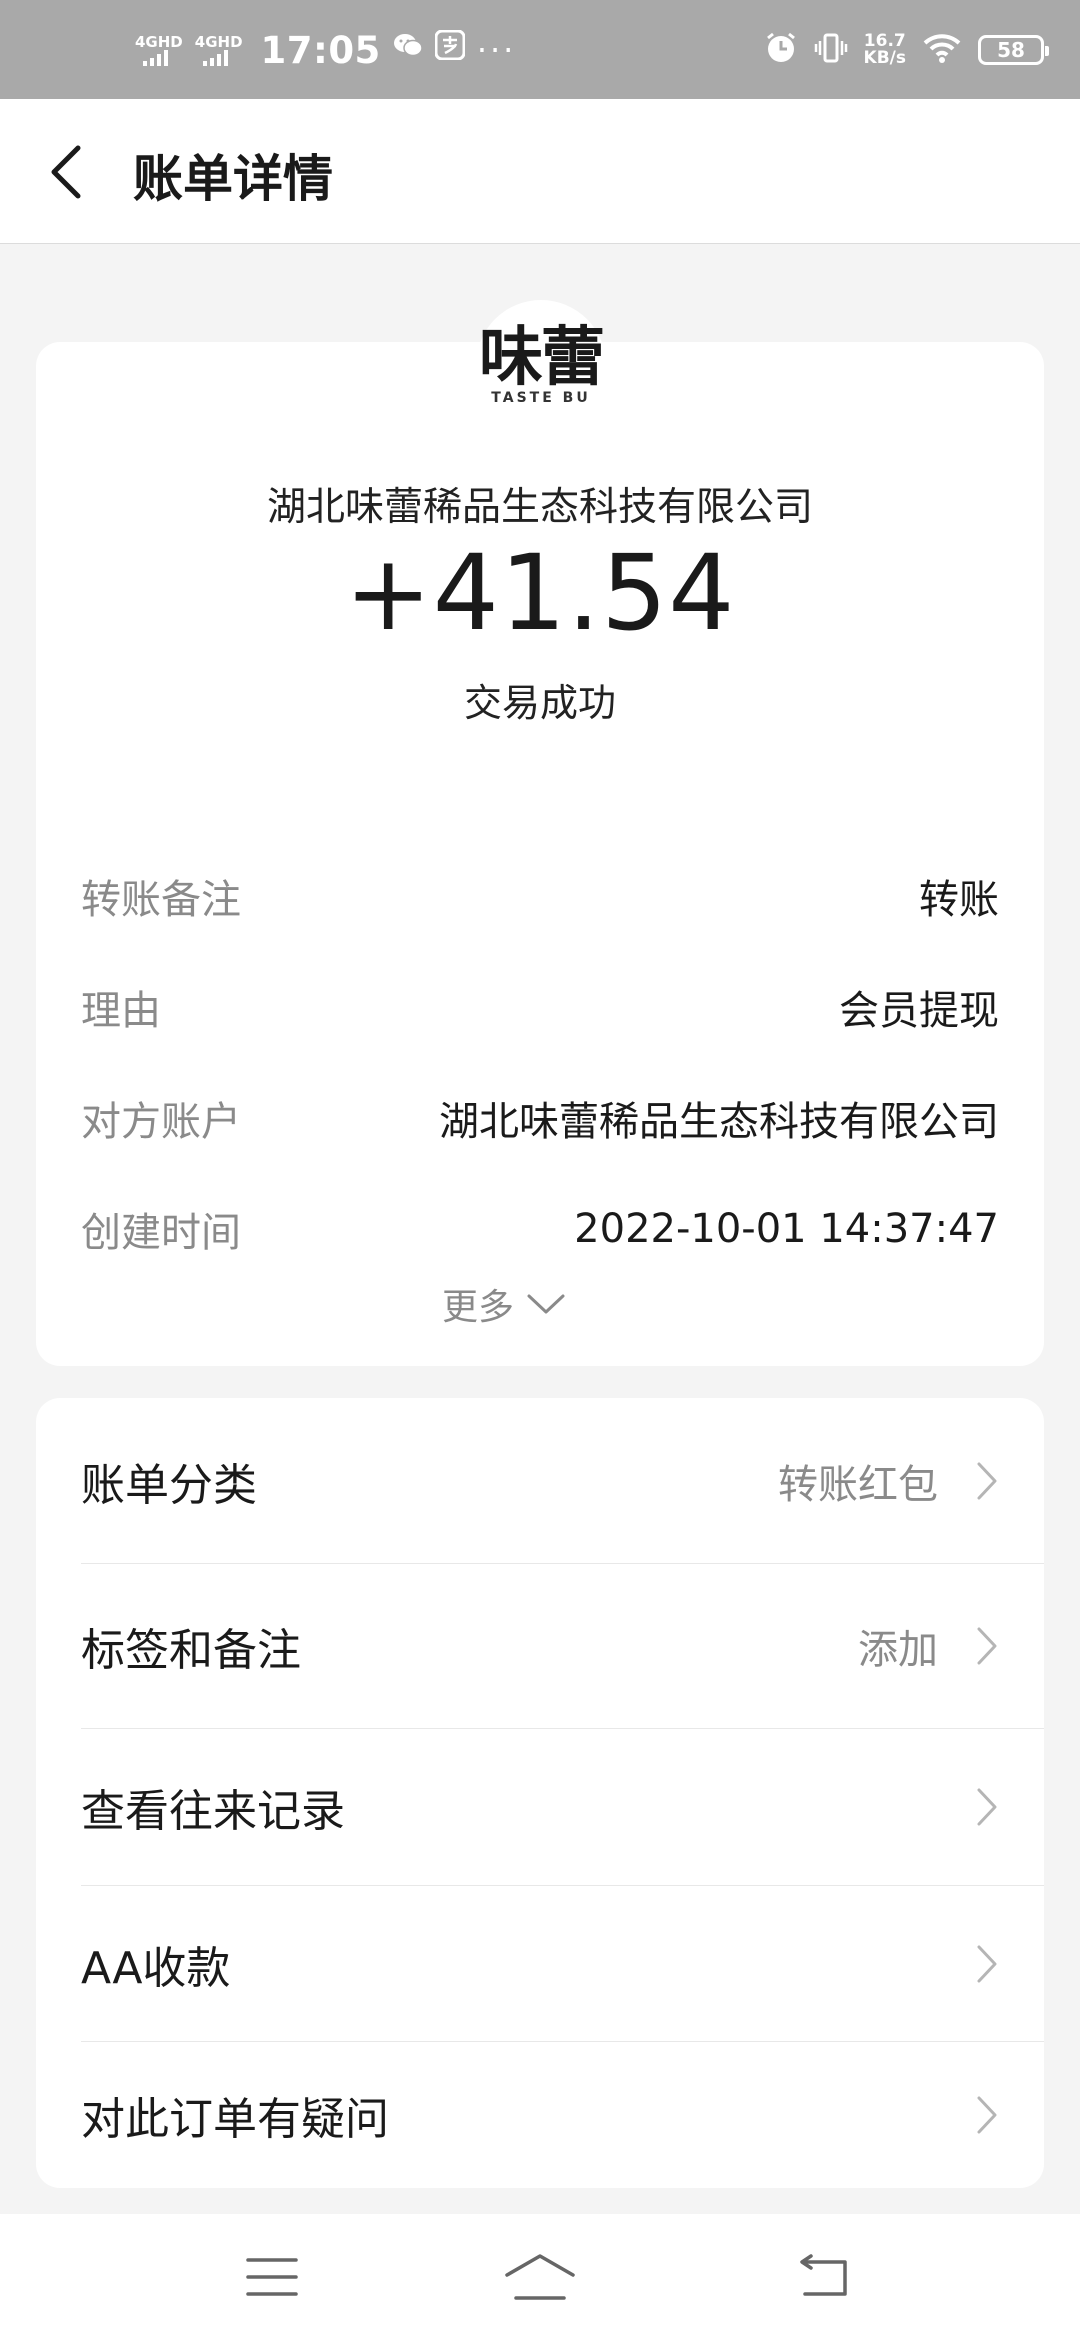 The image size is (1080, 2340). Describe the element at coordinates (156, 1968) in the screenshot. I see `menu-item-label: AA收款` at that location.